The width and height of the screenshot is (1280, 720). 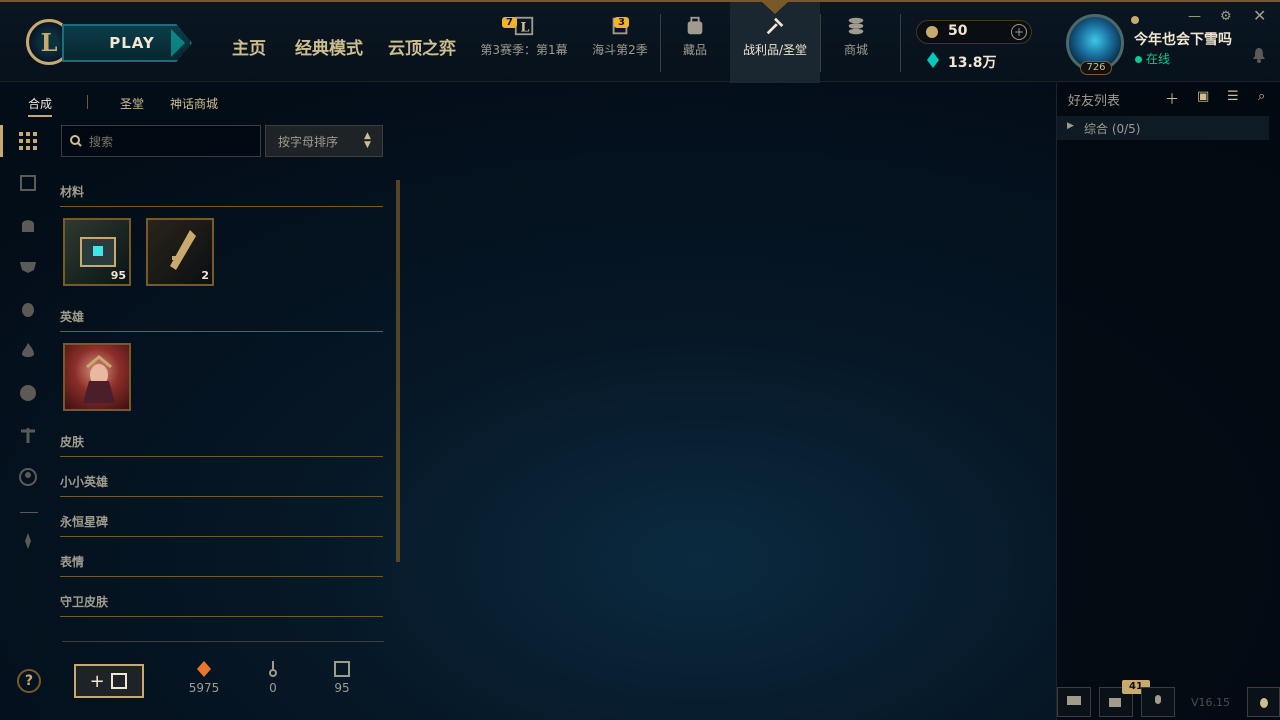 I want to click on minimize-icon: —, so click(x=1194, y=16).